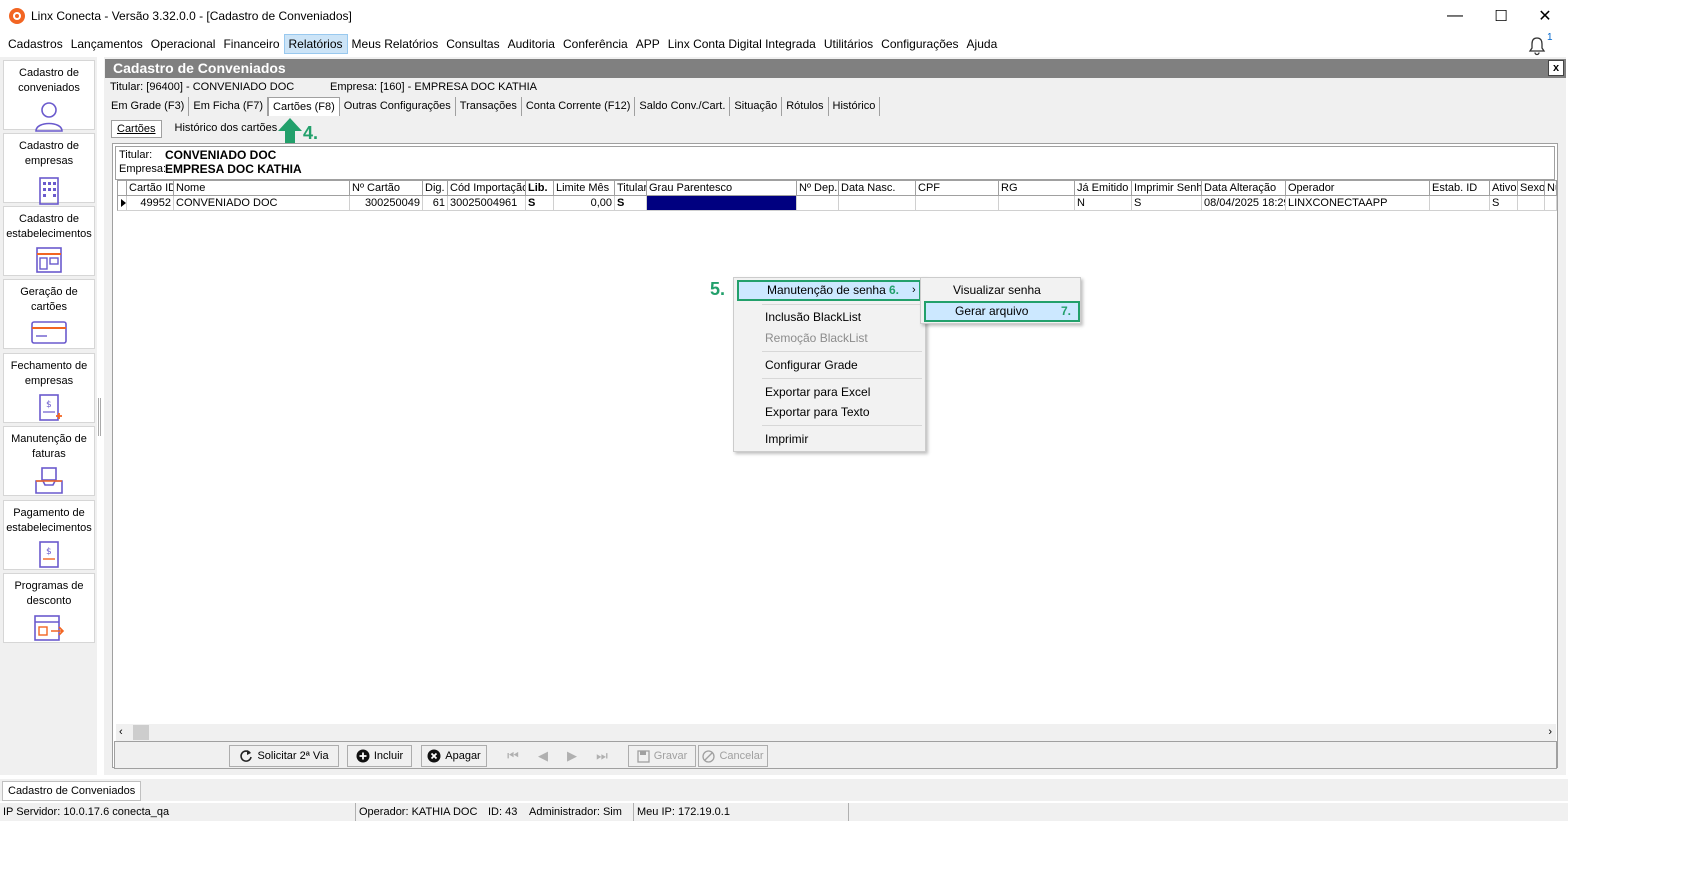  I want to click on incluir-button: Incluir, so click(379, 756).